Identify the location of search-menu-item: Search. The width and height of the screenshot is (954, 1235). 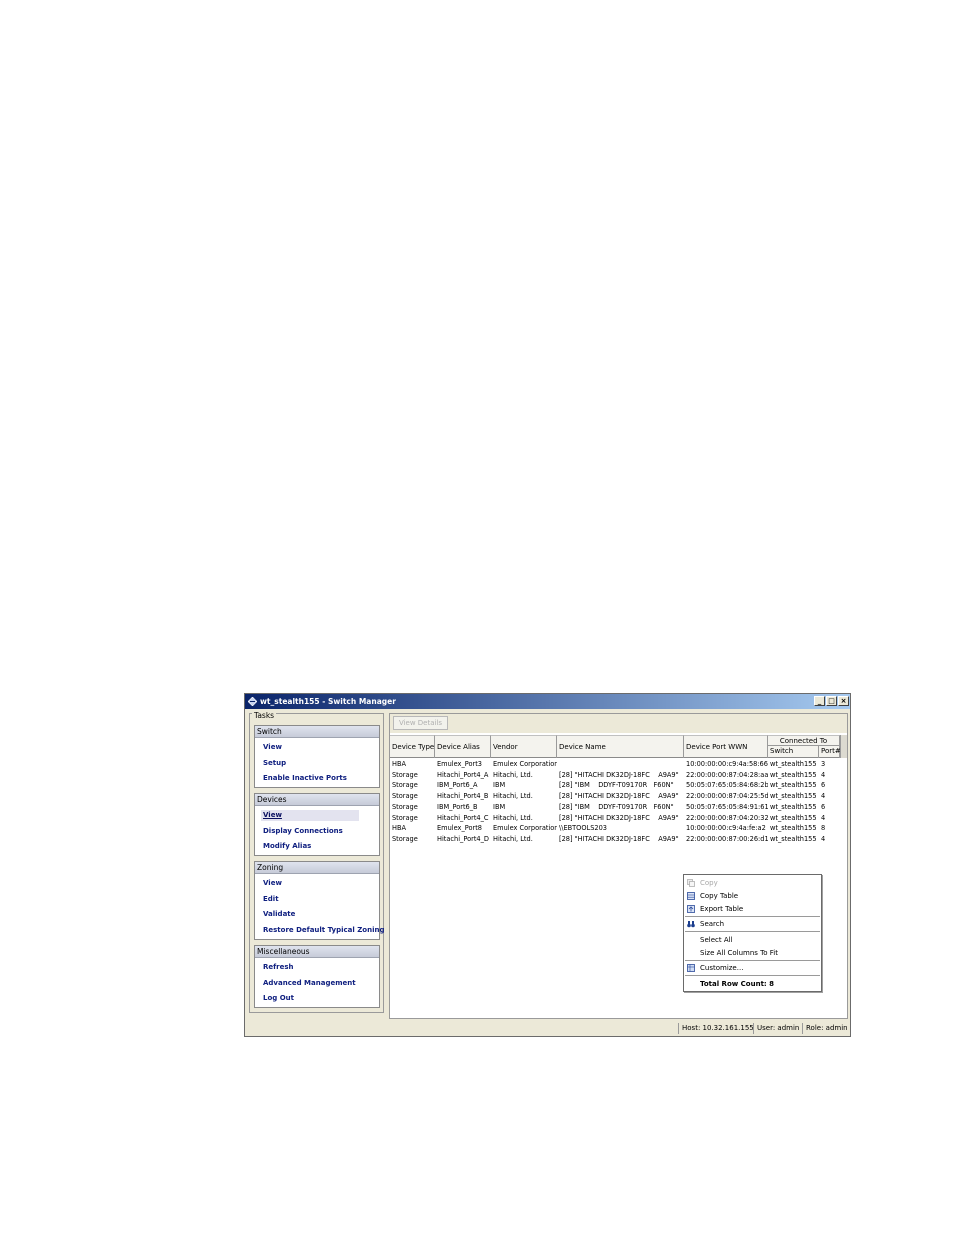
(712, 924).